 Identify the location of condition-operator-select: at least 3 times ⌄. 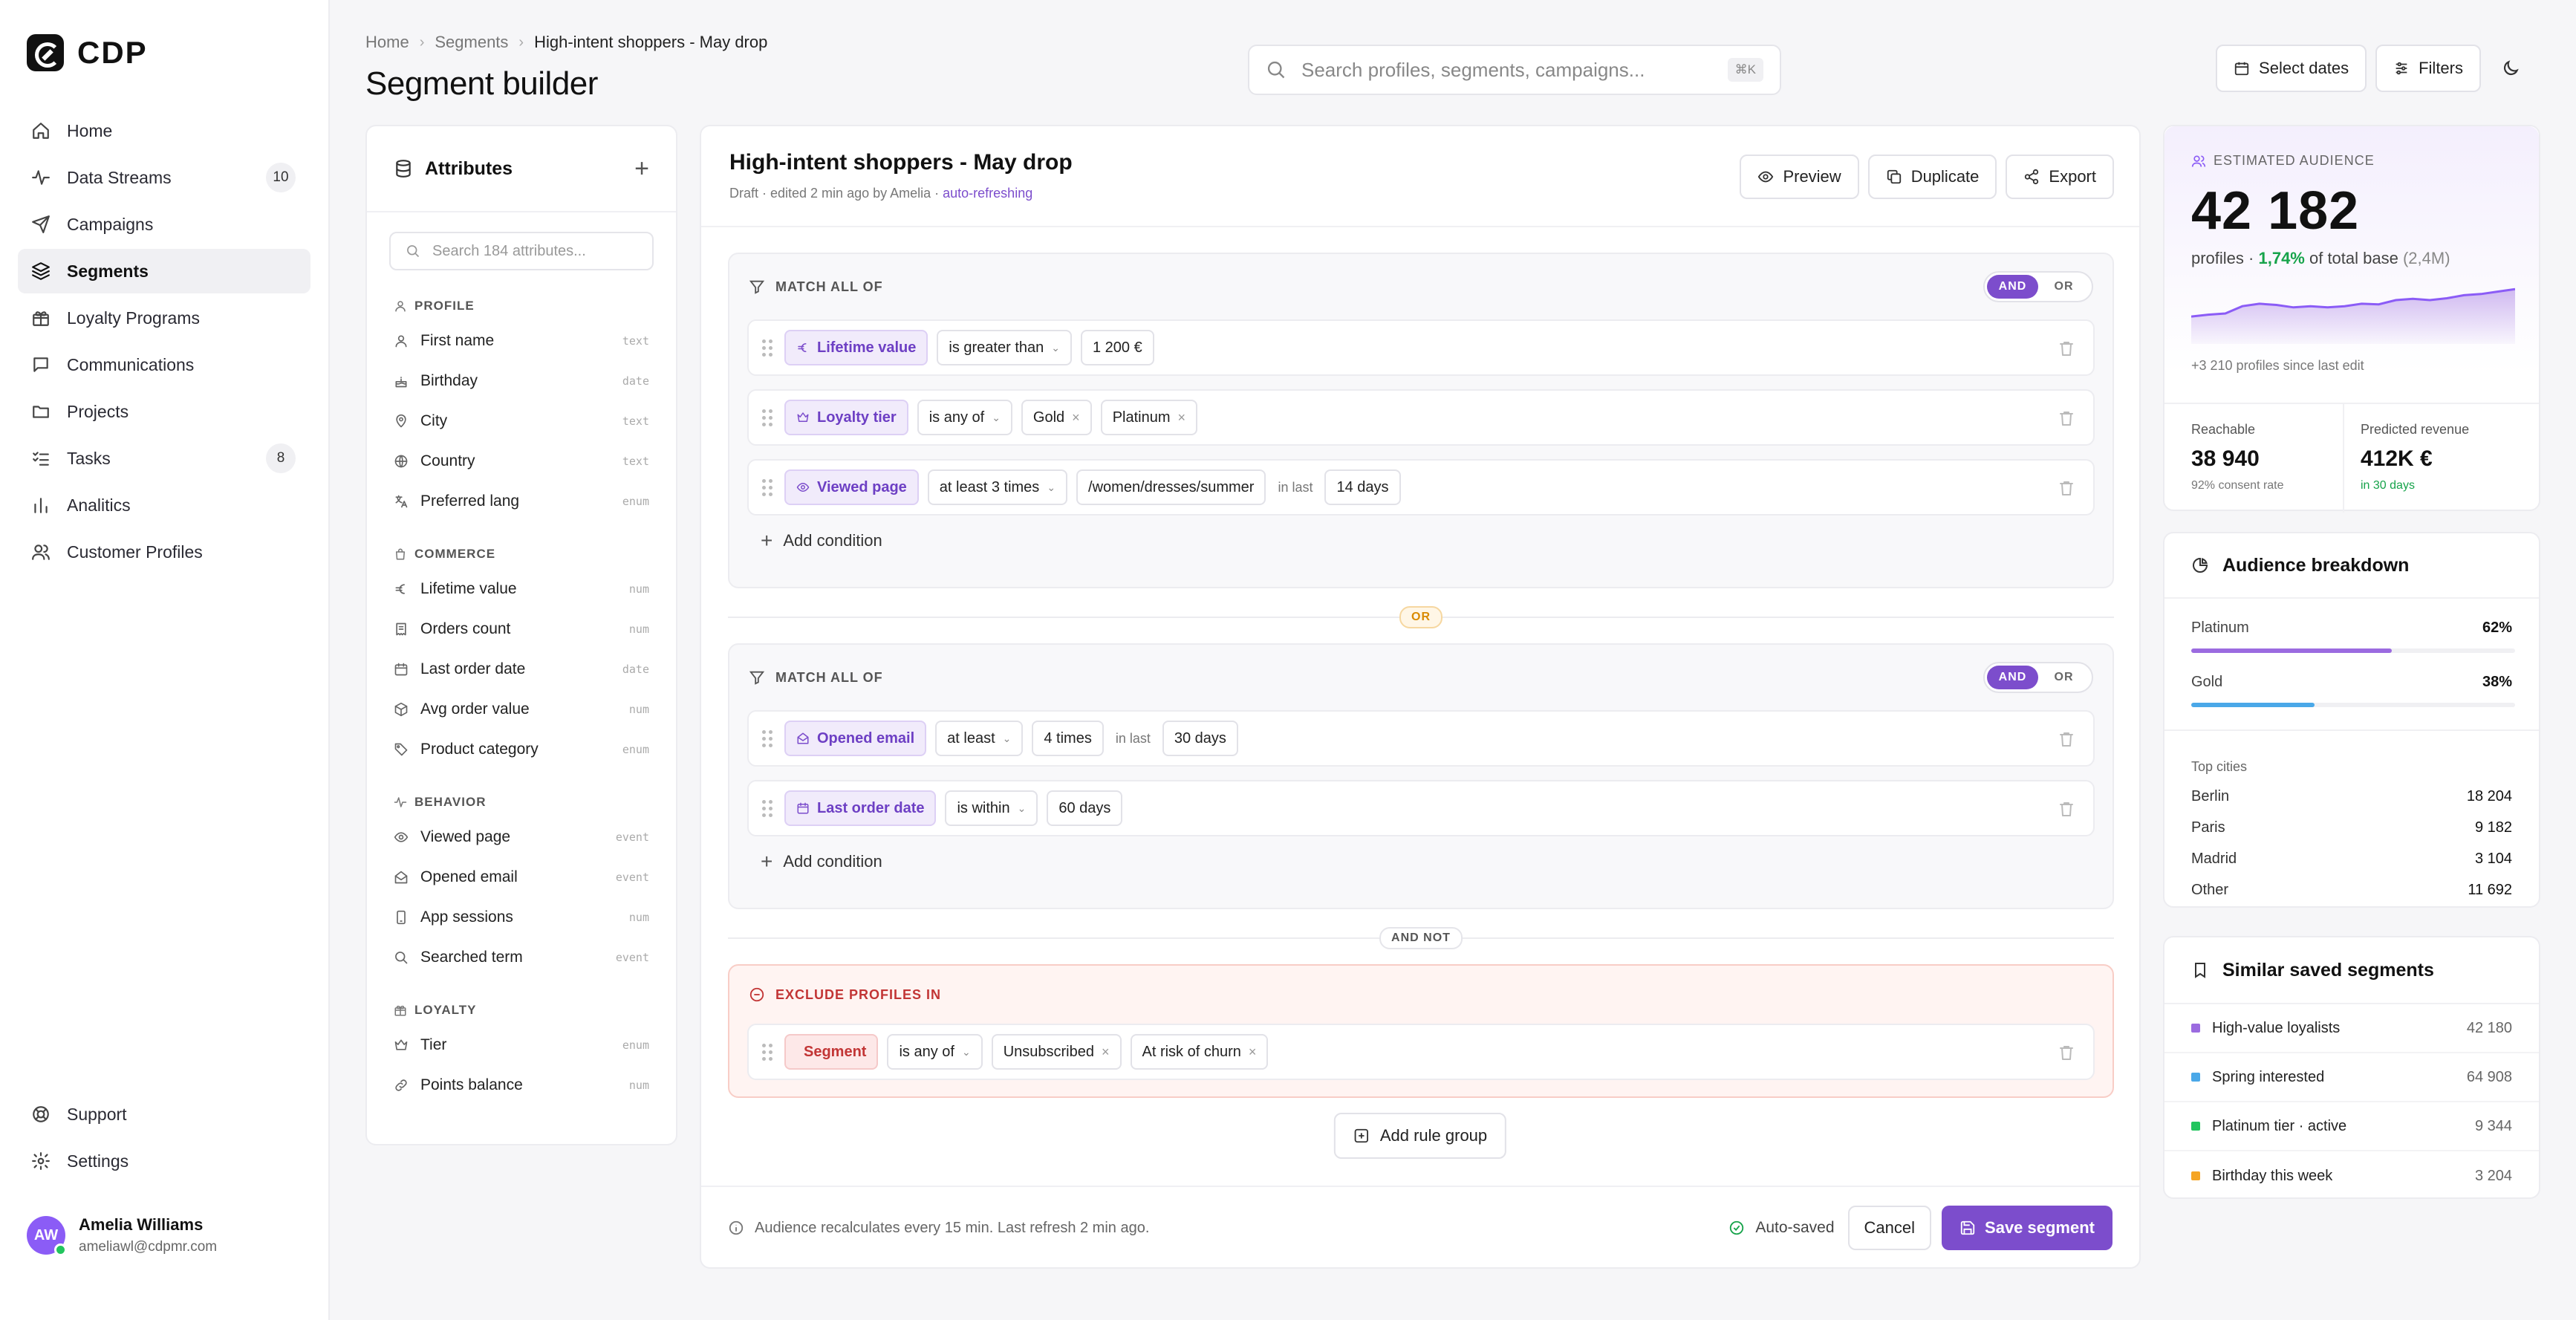
(998, 487).